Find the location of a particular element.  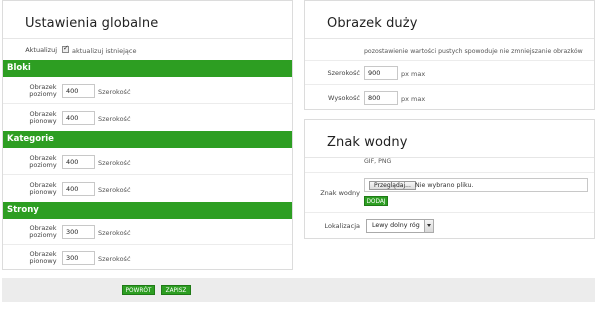

bloki-horizontal-width-input is located at coordinates (78, 91).